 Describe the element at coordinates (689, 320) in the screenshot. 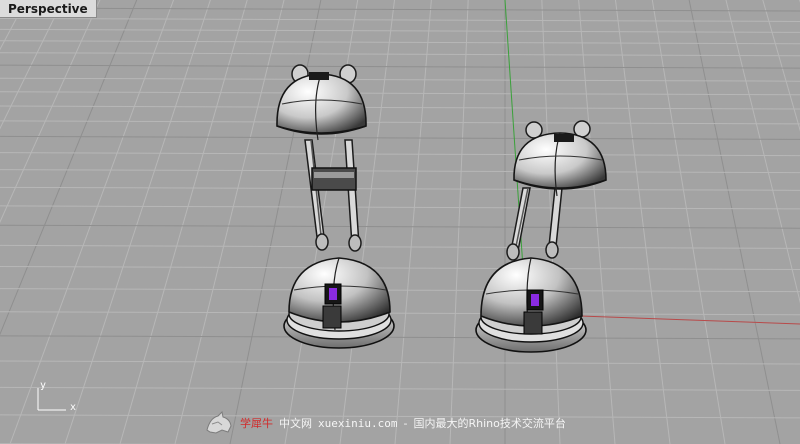

I see `world-x-axis` at that location.